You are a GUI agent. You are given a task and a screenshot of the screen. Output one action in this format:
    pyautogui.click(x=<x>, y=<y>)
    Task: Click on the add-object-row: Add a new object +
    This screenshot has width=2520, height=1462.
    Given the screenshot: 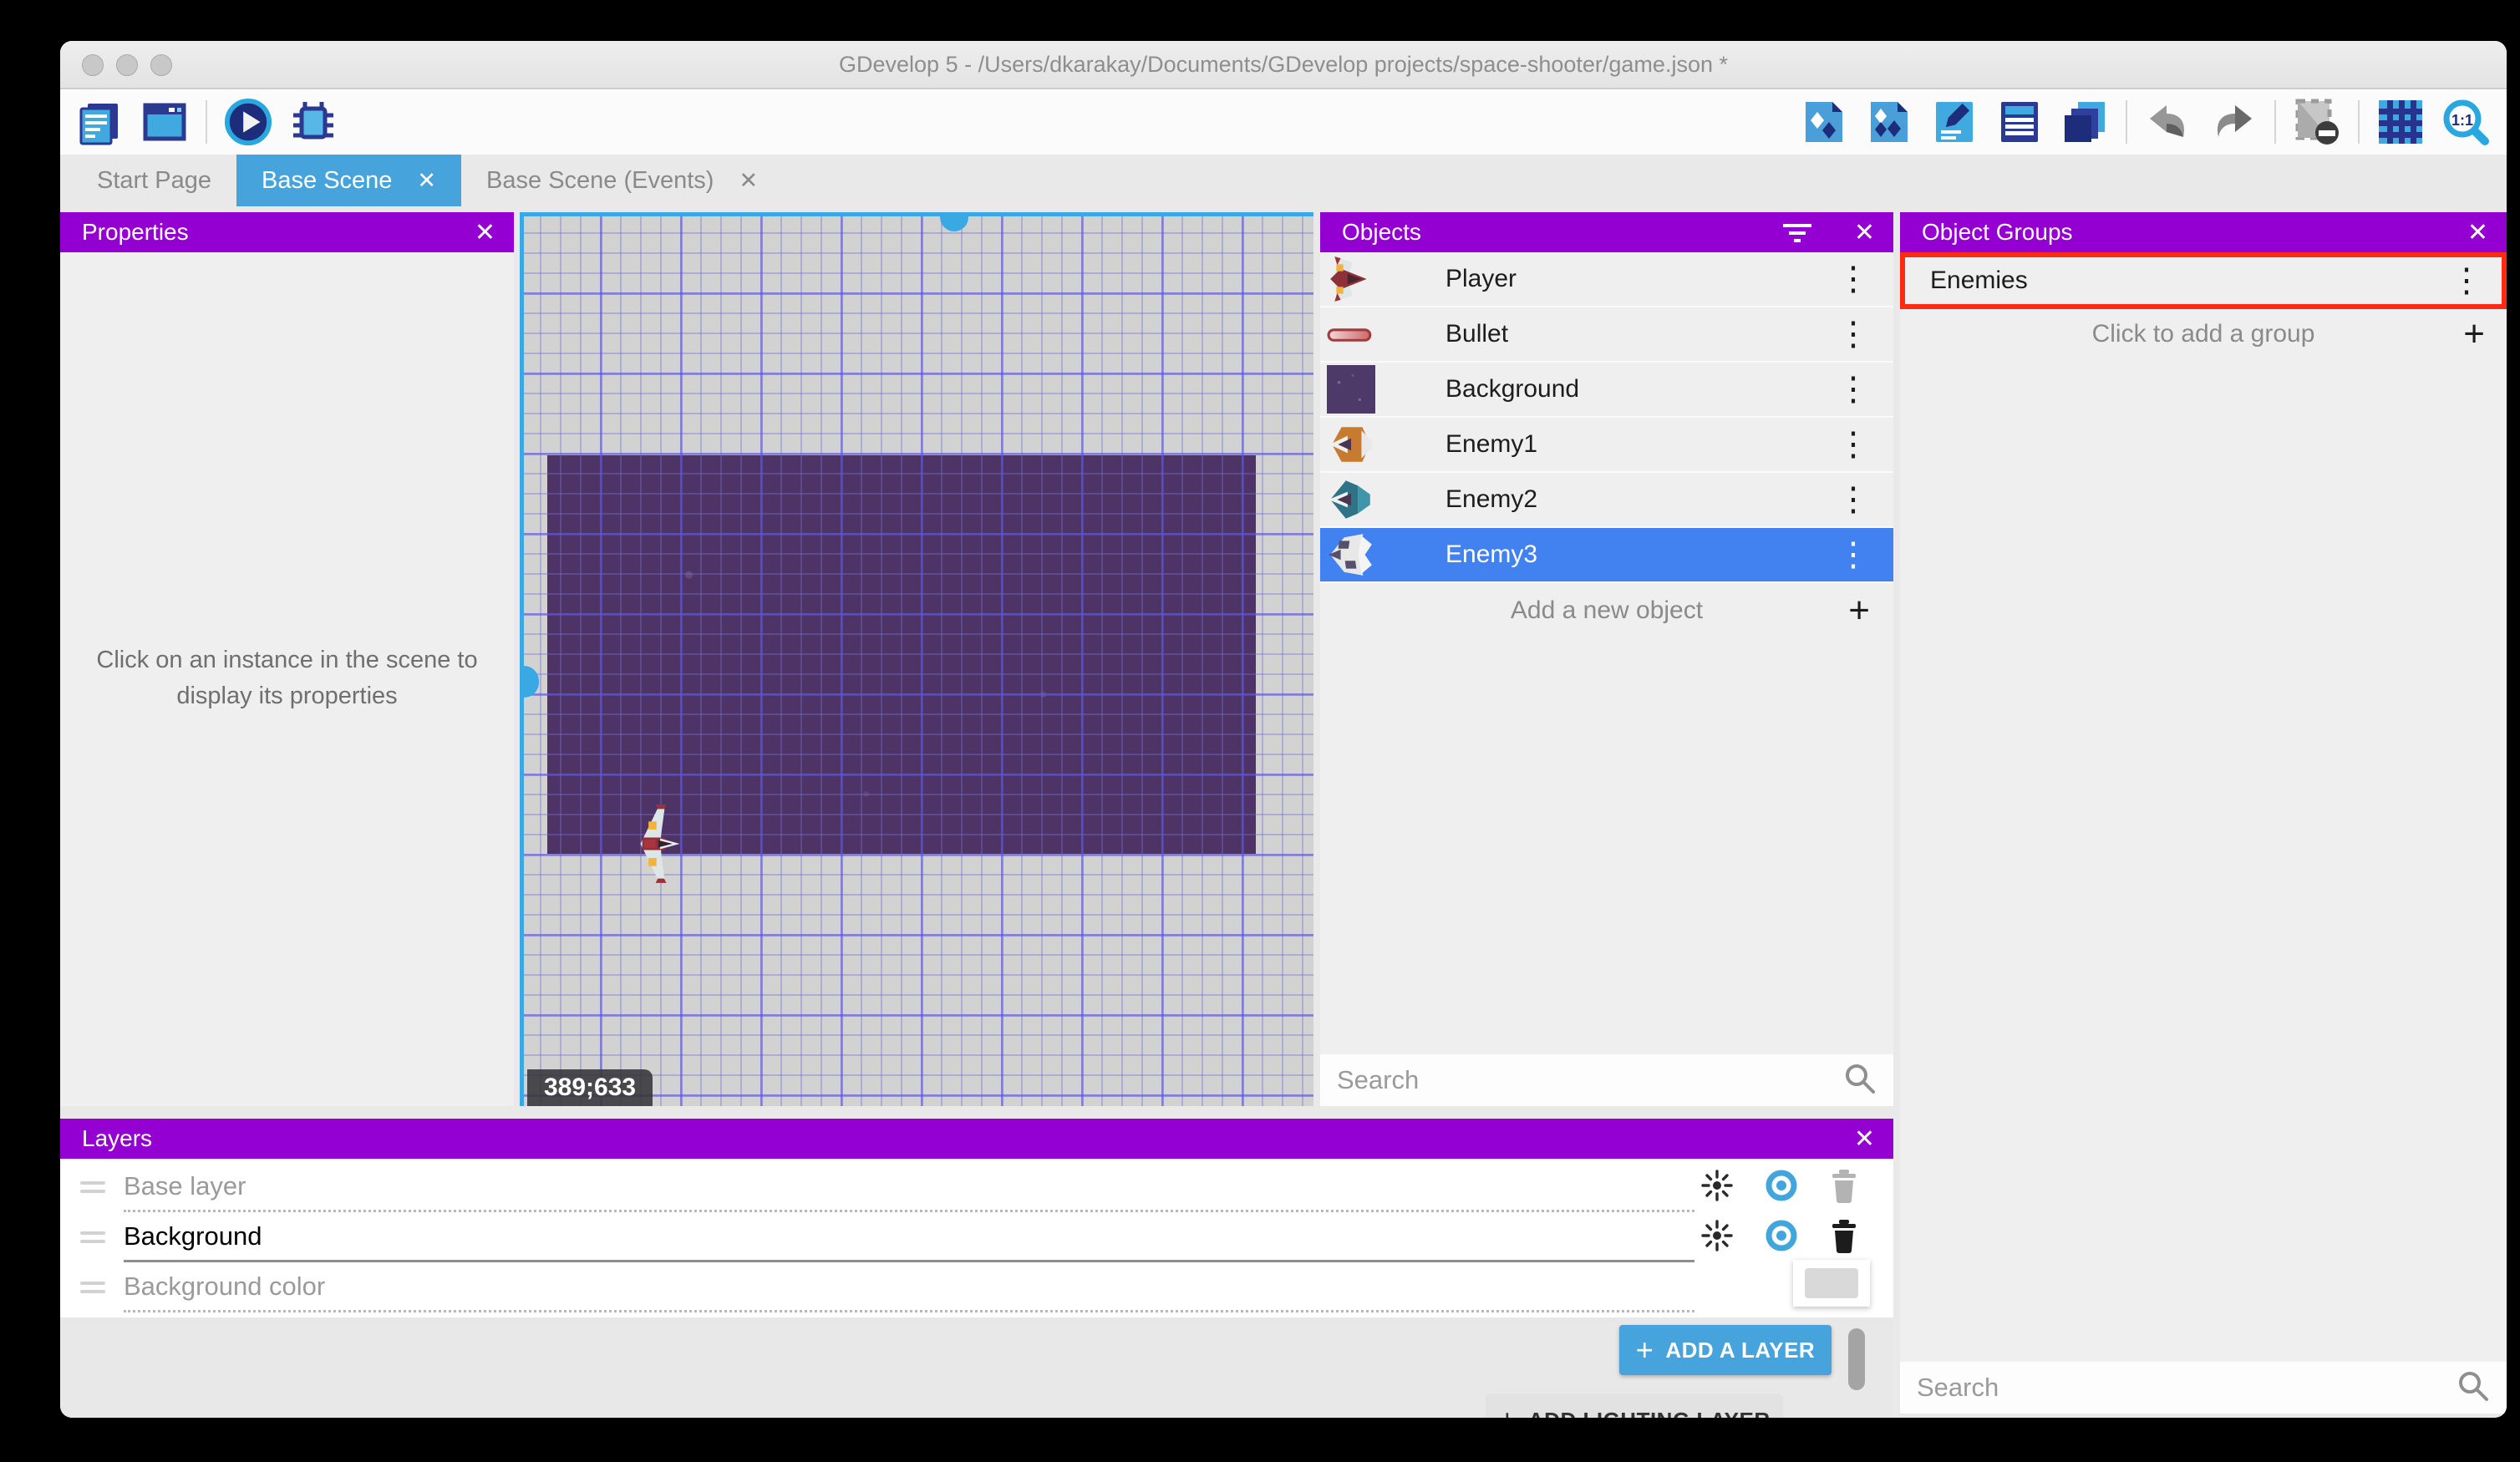 What is the action you would take?
    pyautogui.click(x=1606, y=610)
    